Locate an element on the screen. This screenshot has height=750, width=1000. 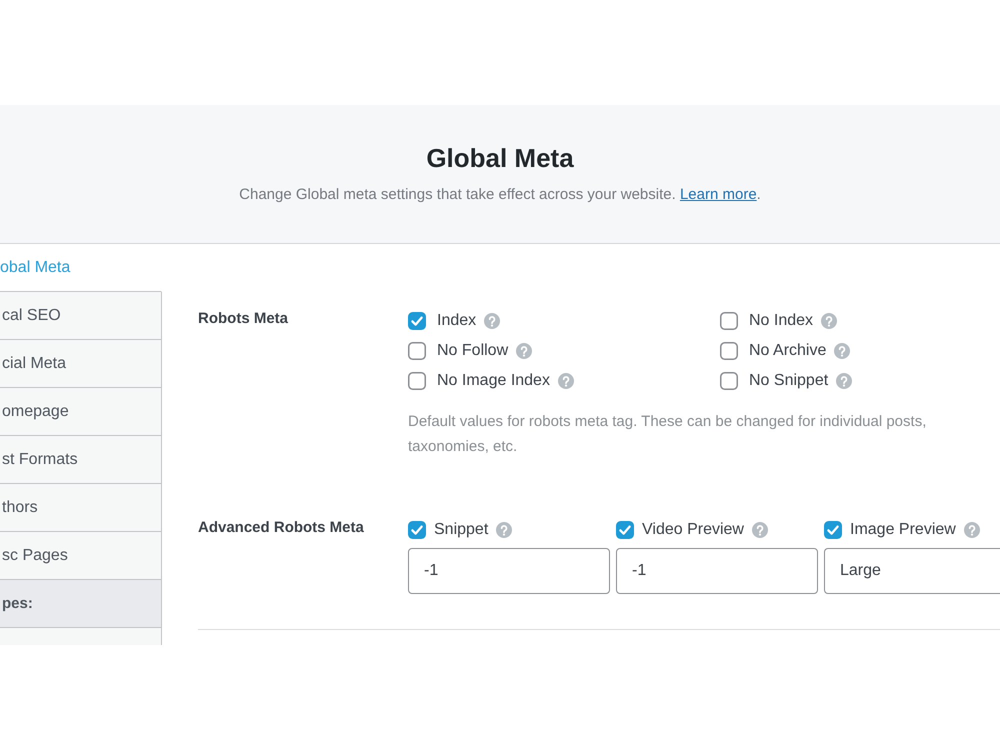
checkbox-label: Index is located at coordinates (456, 321).